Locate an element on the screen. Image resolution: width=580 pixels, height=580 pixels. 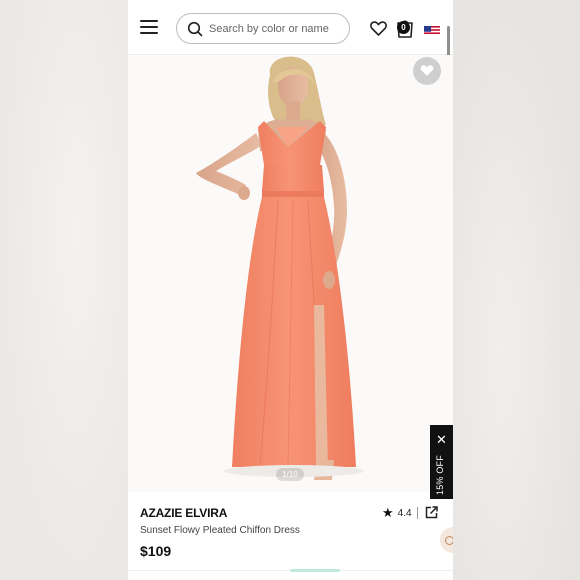
chat-icon is located at coordinates (446, 540).